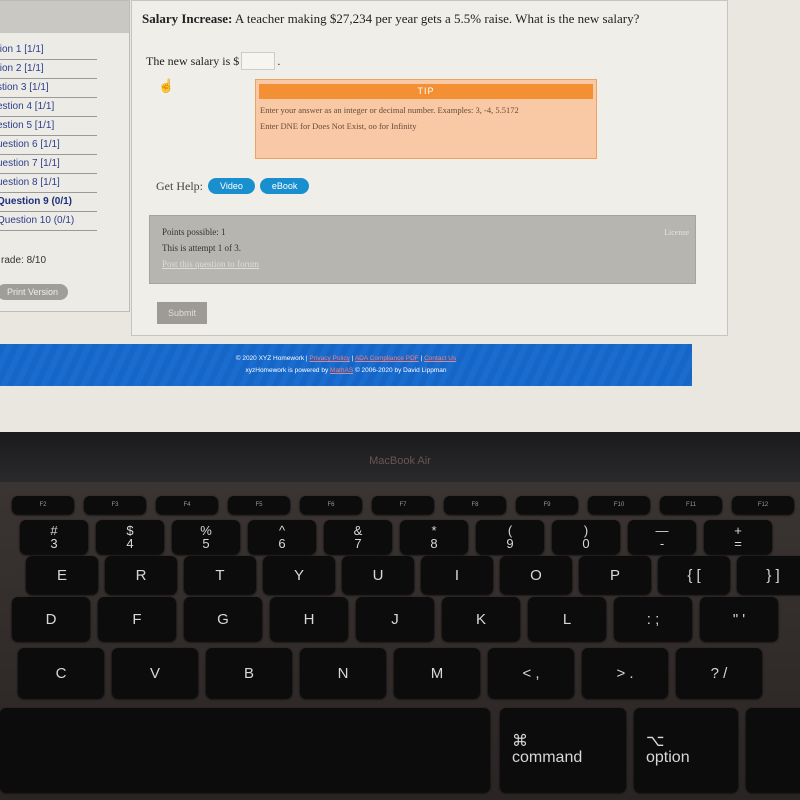  What do you see at coordinates (155, 673) in the screenshot?
I see `letter-key: V` at bounding box center [155, 673].